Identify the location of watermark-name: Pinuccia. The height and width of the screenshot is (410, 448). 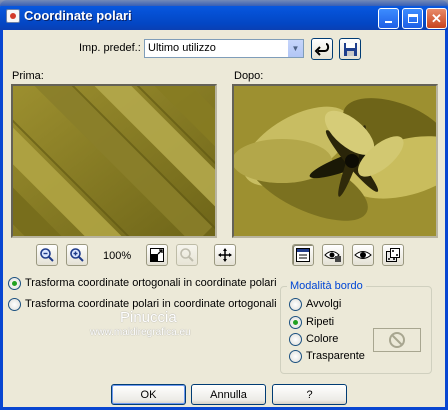
(148, 317).